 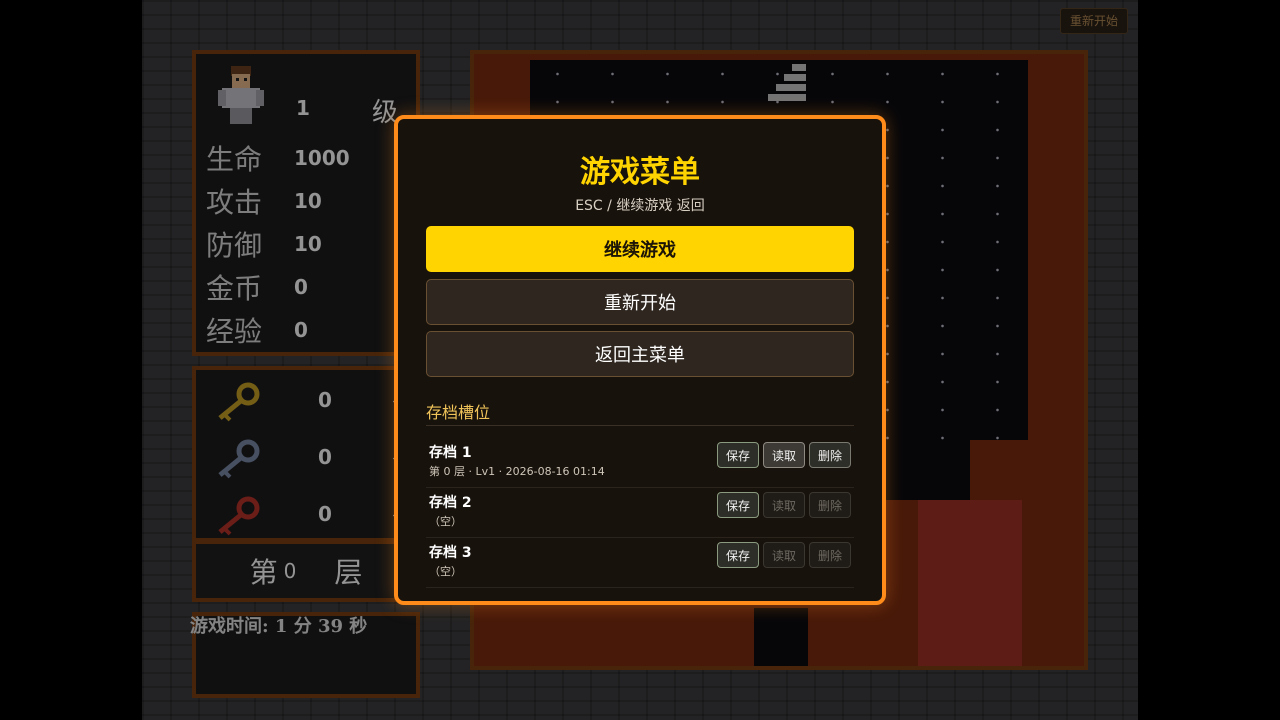 What do you see at coordinates (450, 453) in the screenshot?
I see `slot-name: 存档 1` at bounding box center [450, 453].